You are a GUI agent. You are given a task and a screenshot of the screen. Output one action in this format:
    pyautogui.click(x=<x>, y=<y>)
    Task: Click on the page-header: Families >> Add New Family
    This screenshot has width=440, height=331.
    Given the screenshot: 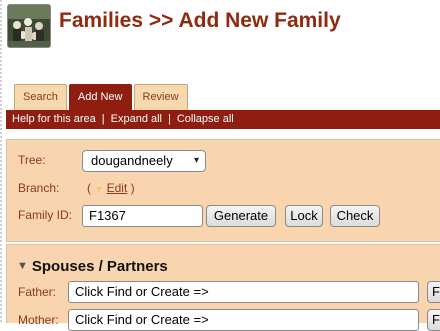 What is the action you would take?
    pyautogui.click(x=223, y=26)
    